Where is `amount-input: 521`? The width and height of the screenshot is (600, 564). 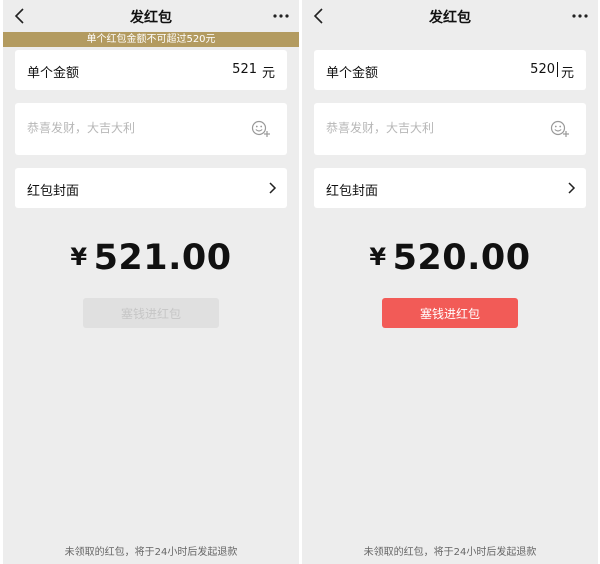 amount-input: 521 is located at coordinates (244, 69).